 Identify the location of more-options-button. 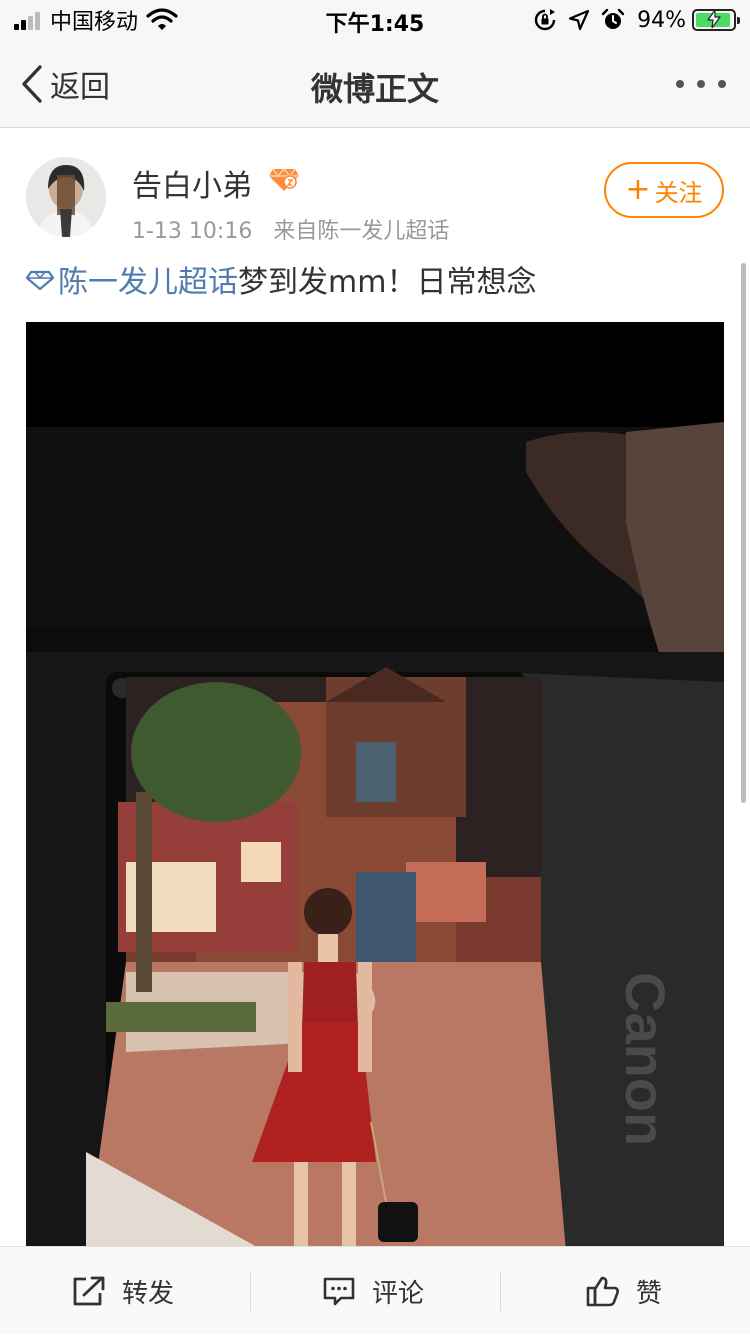
(701, 84).